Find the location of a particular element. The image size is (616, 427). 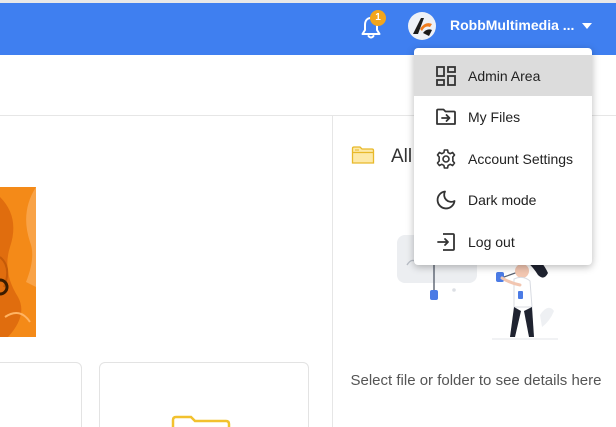

folder-arrow-icon is located at coordinates (446, 117).